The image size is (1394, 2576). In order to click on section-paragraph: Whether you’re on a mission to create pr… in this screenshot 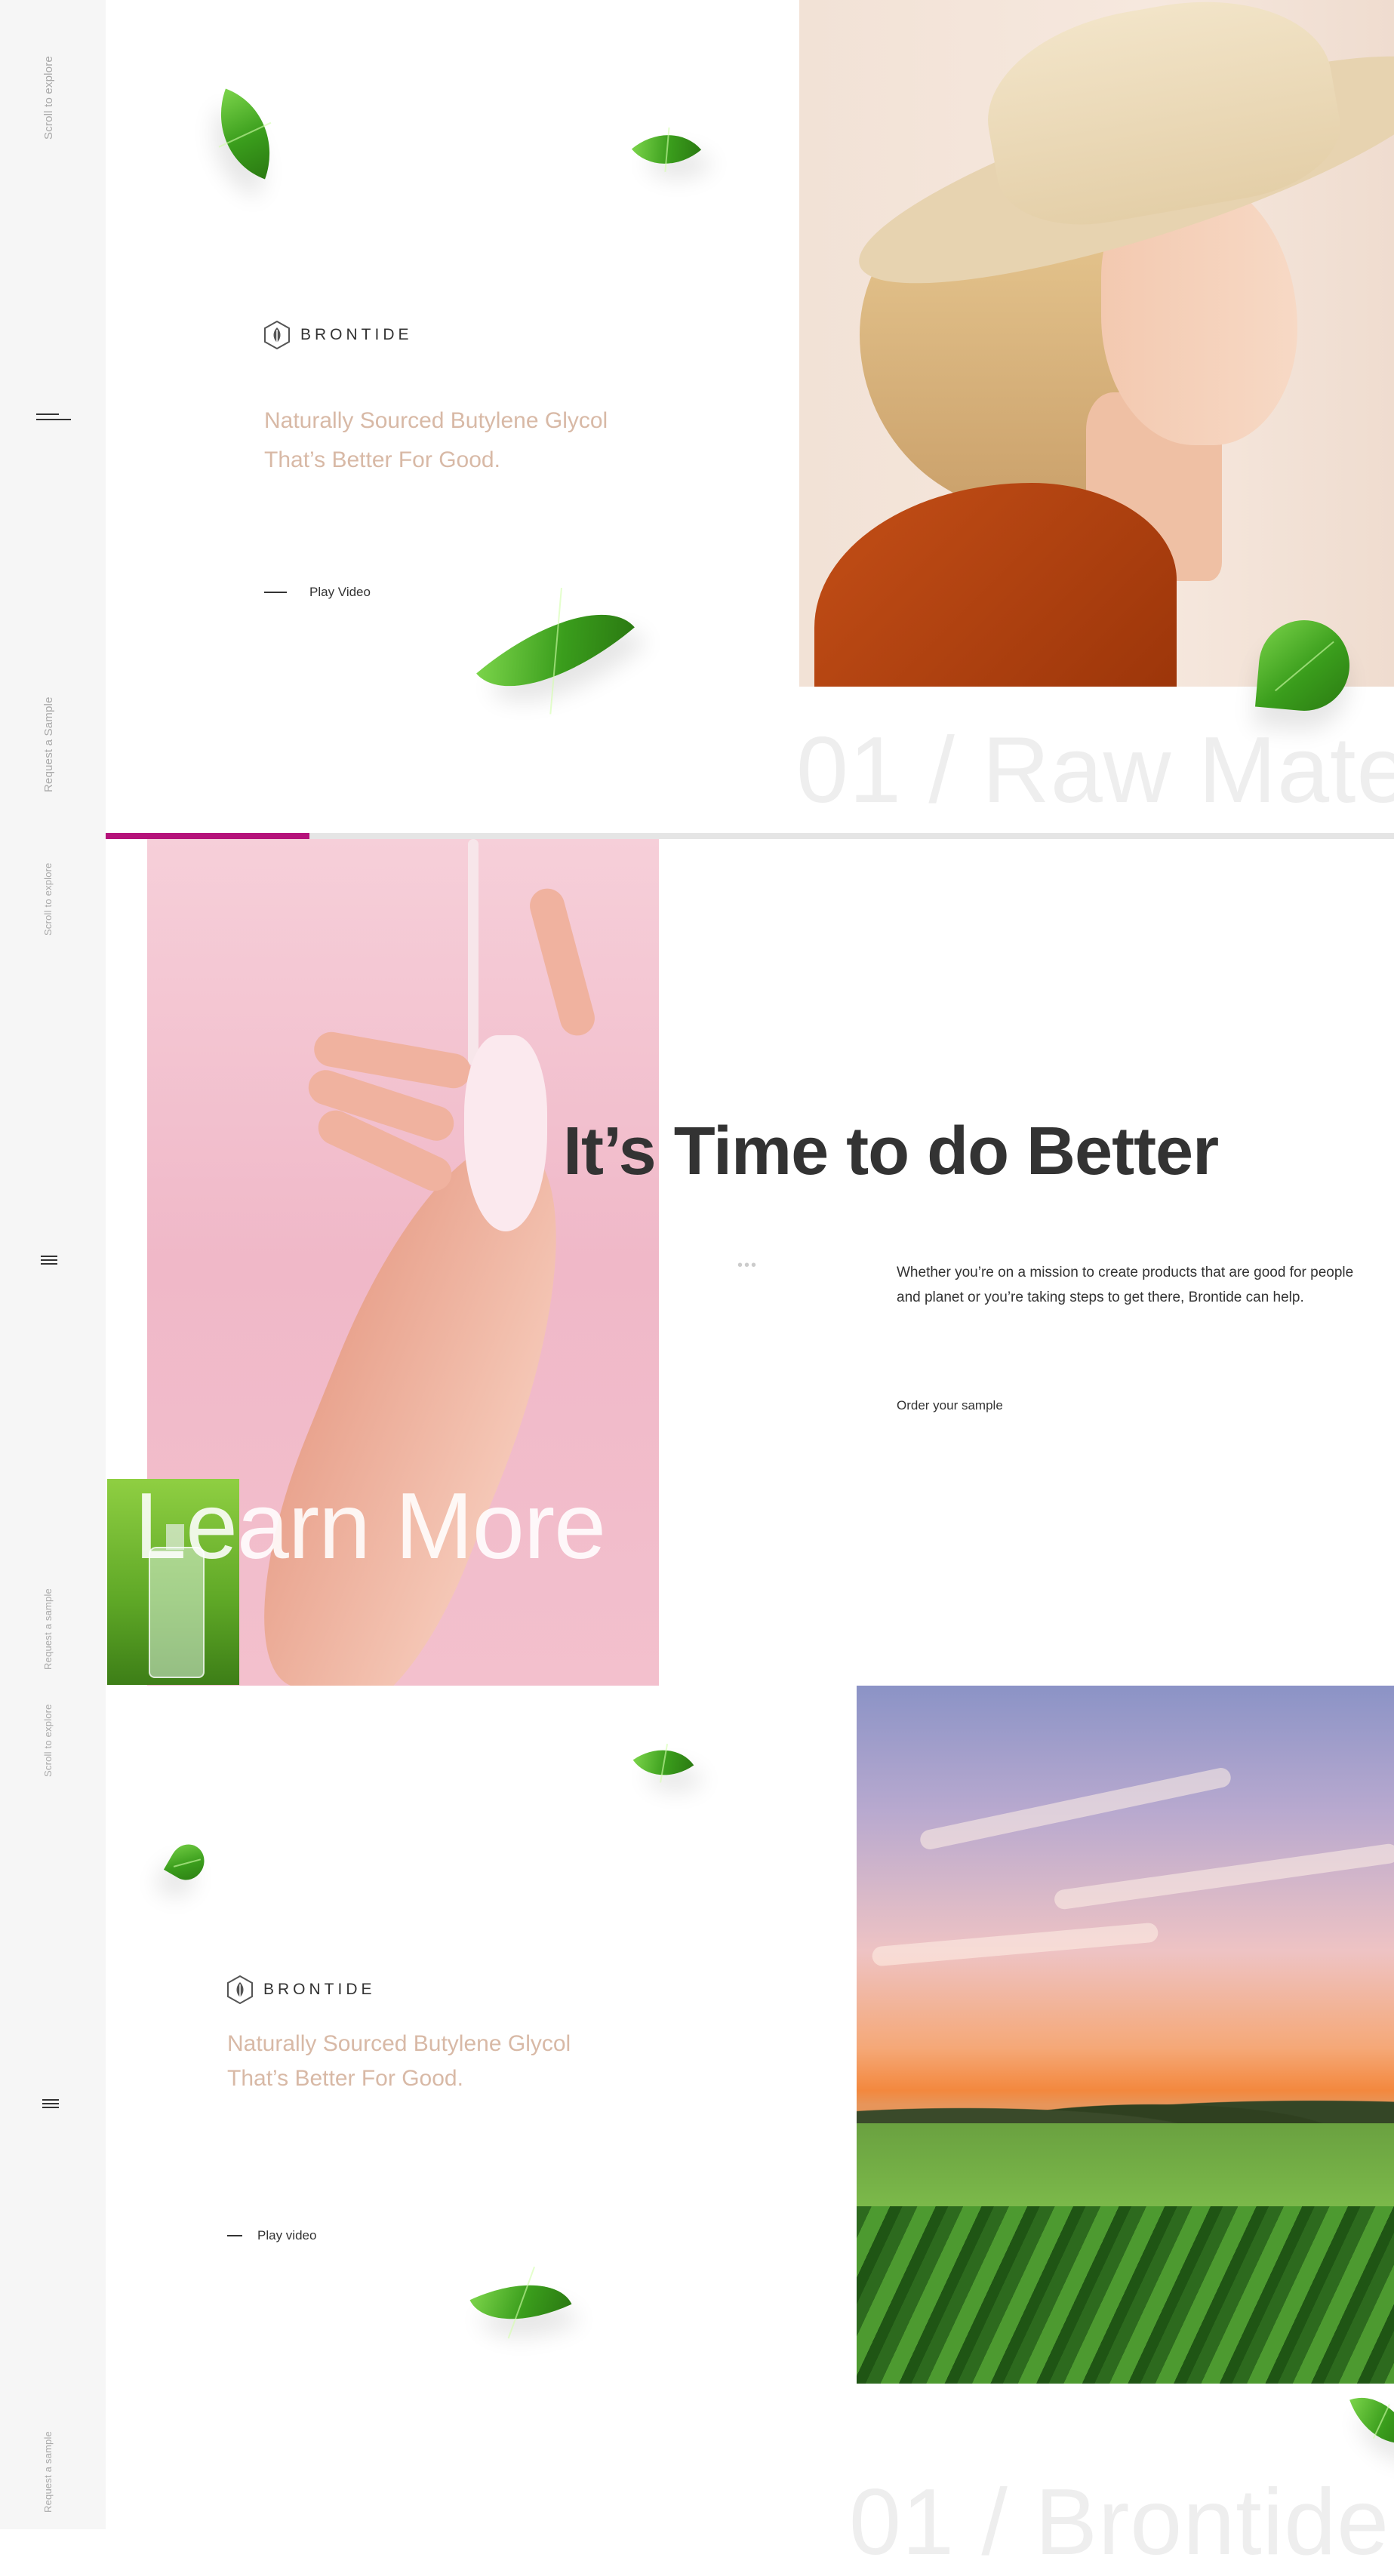, I will do `click(1125, 1285)`.